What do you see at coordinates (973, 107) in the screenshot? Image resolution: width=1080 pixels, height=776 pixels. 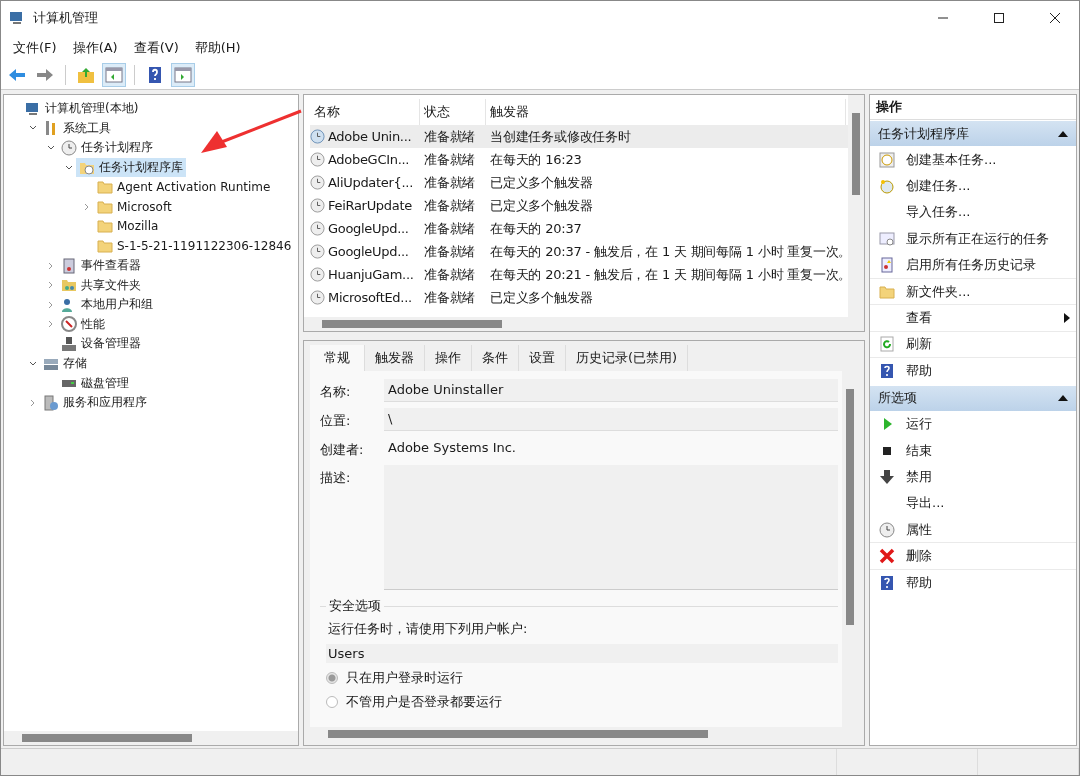 I see `pane-title: 操作` at bounding box center [973, 107].